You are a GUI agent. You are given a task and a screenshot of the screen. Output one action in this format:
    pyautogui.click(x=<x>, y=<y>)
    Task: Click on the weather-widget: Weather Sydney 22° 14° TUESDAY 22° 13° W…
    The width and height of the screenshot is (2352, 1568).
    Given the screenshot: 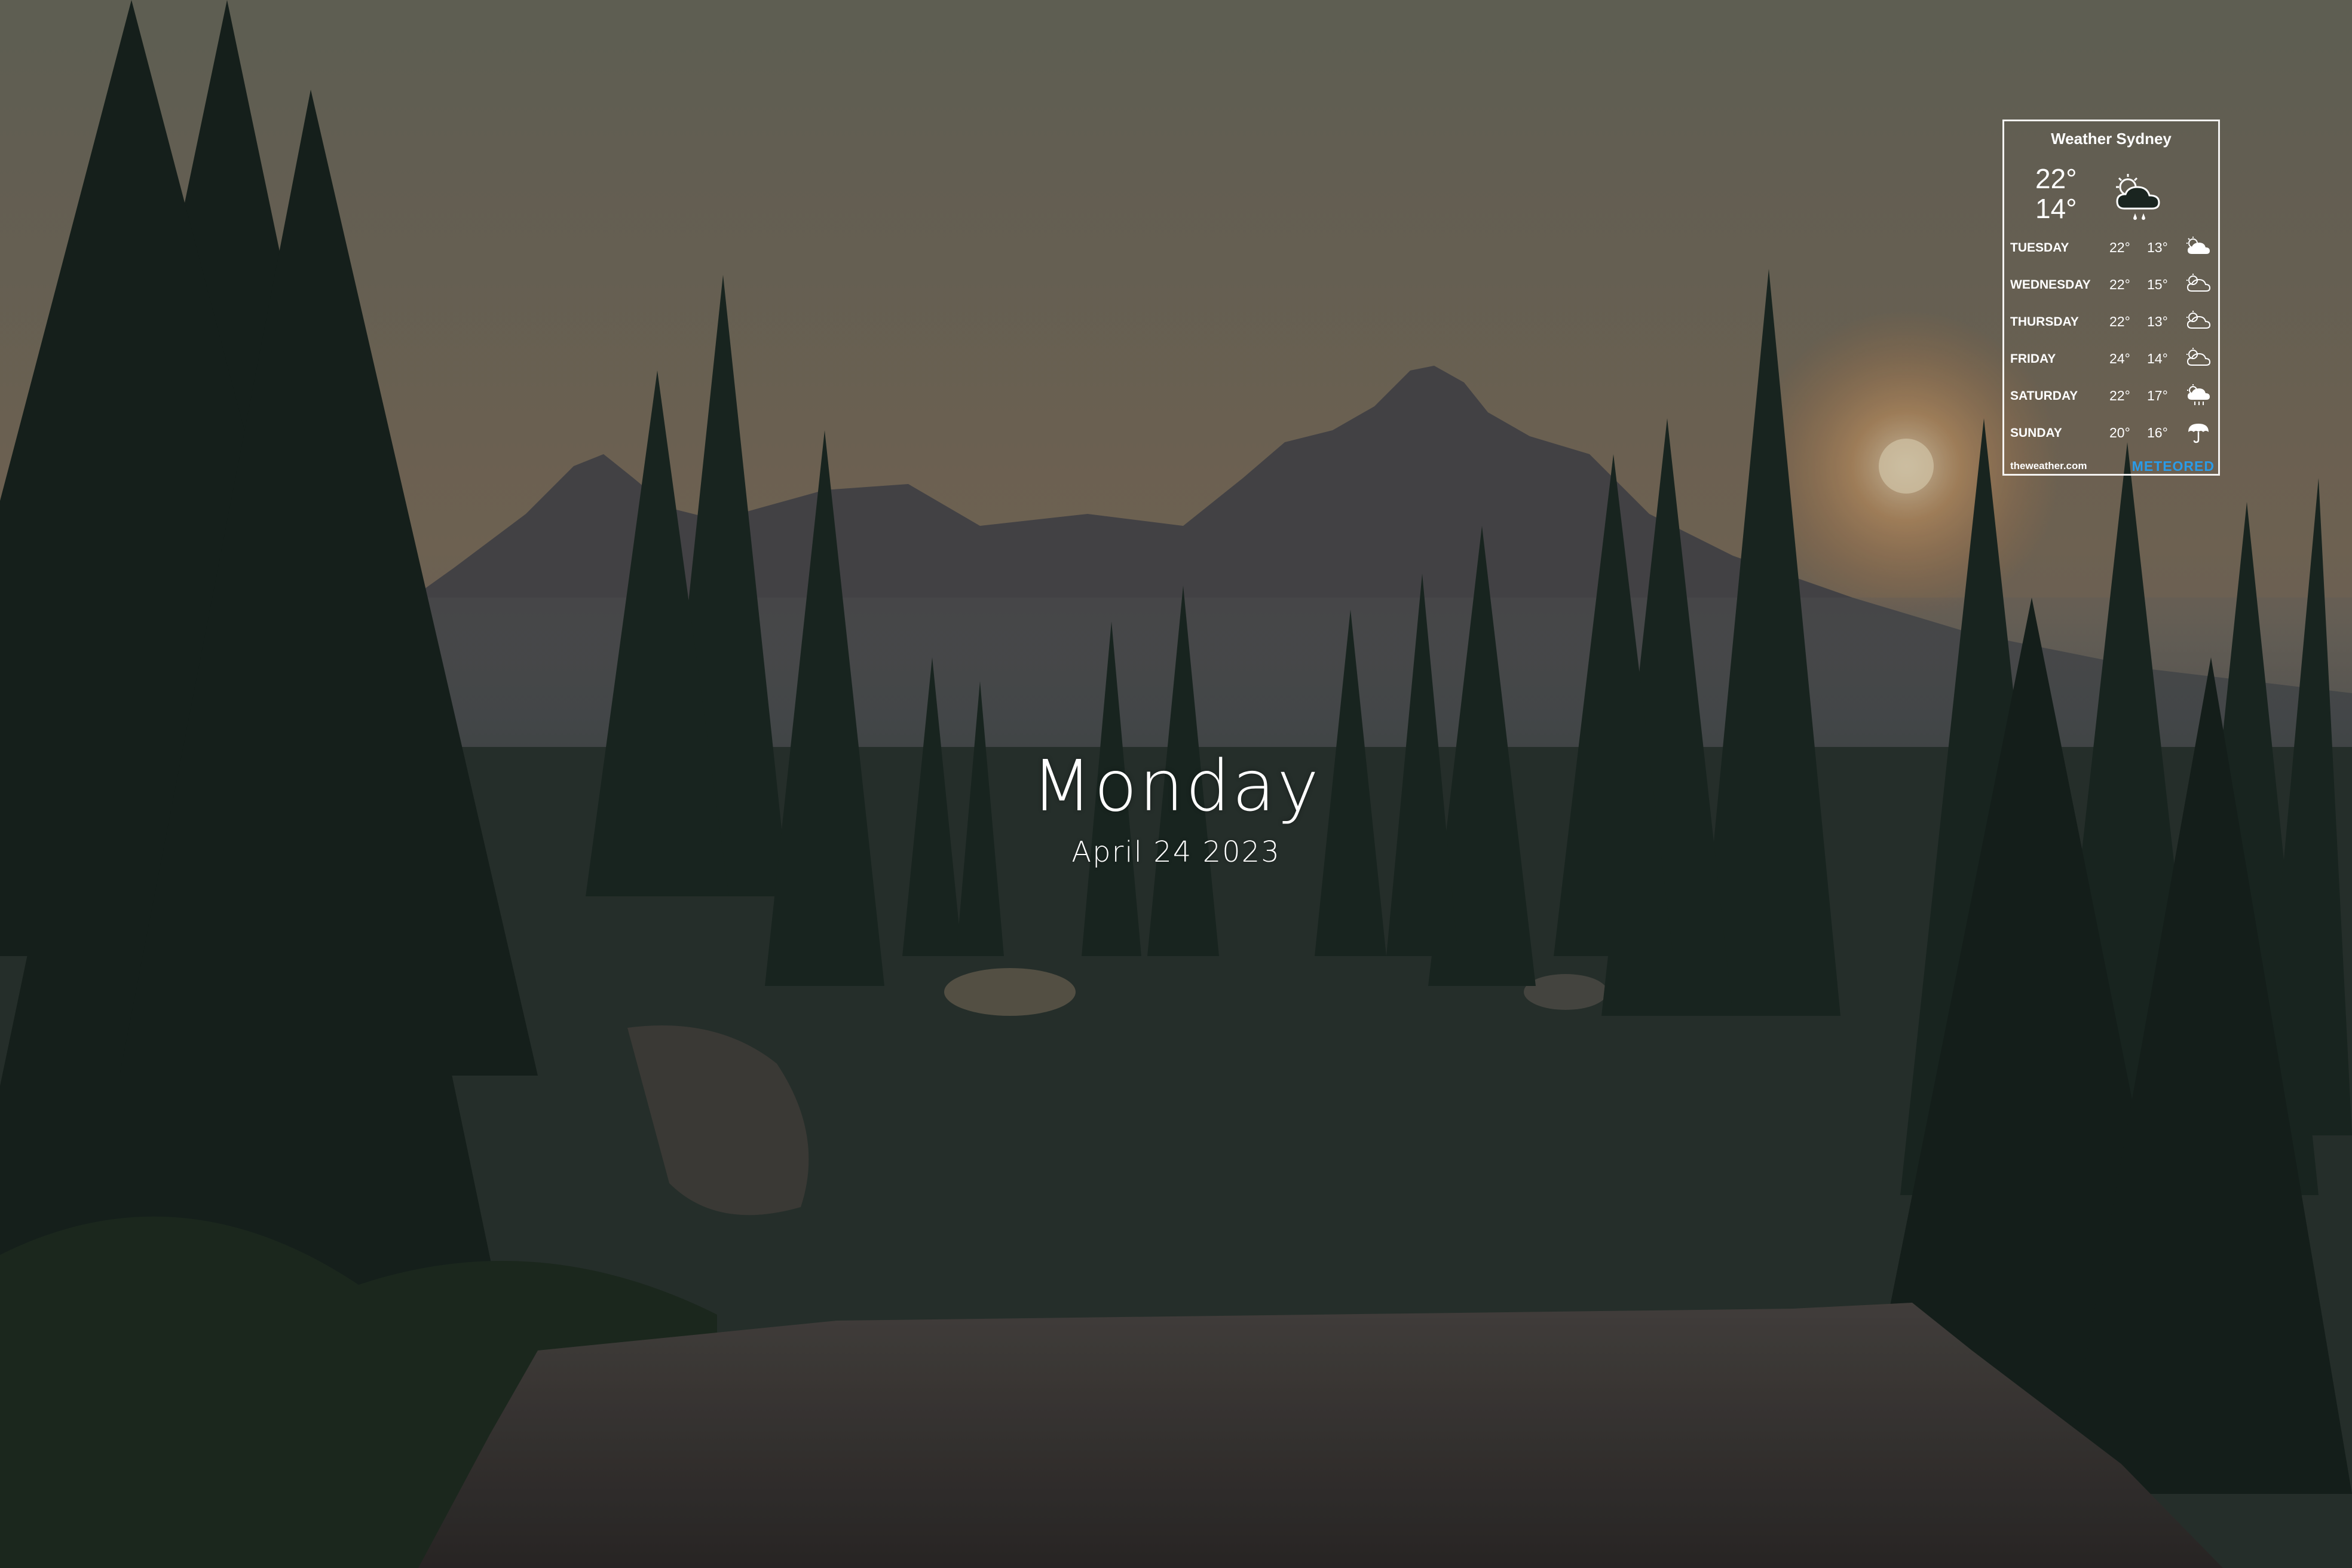 What is the action you would take?
    pyautogui.click(x=2111, y=298)
    